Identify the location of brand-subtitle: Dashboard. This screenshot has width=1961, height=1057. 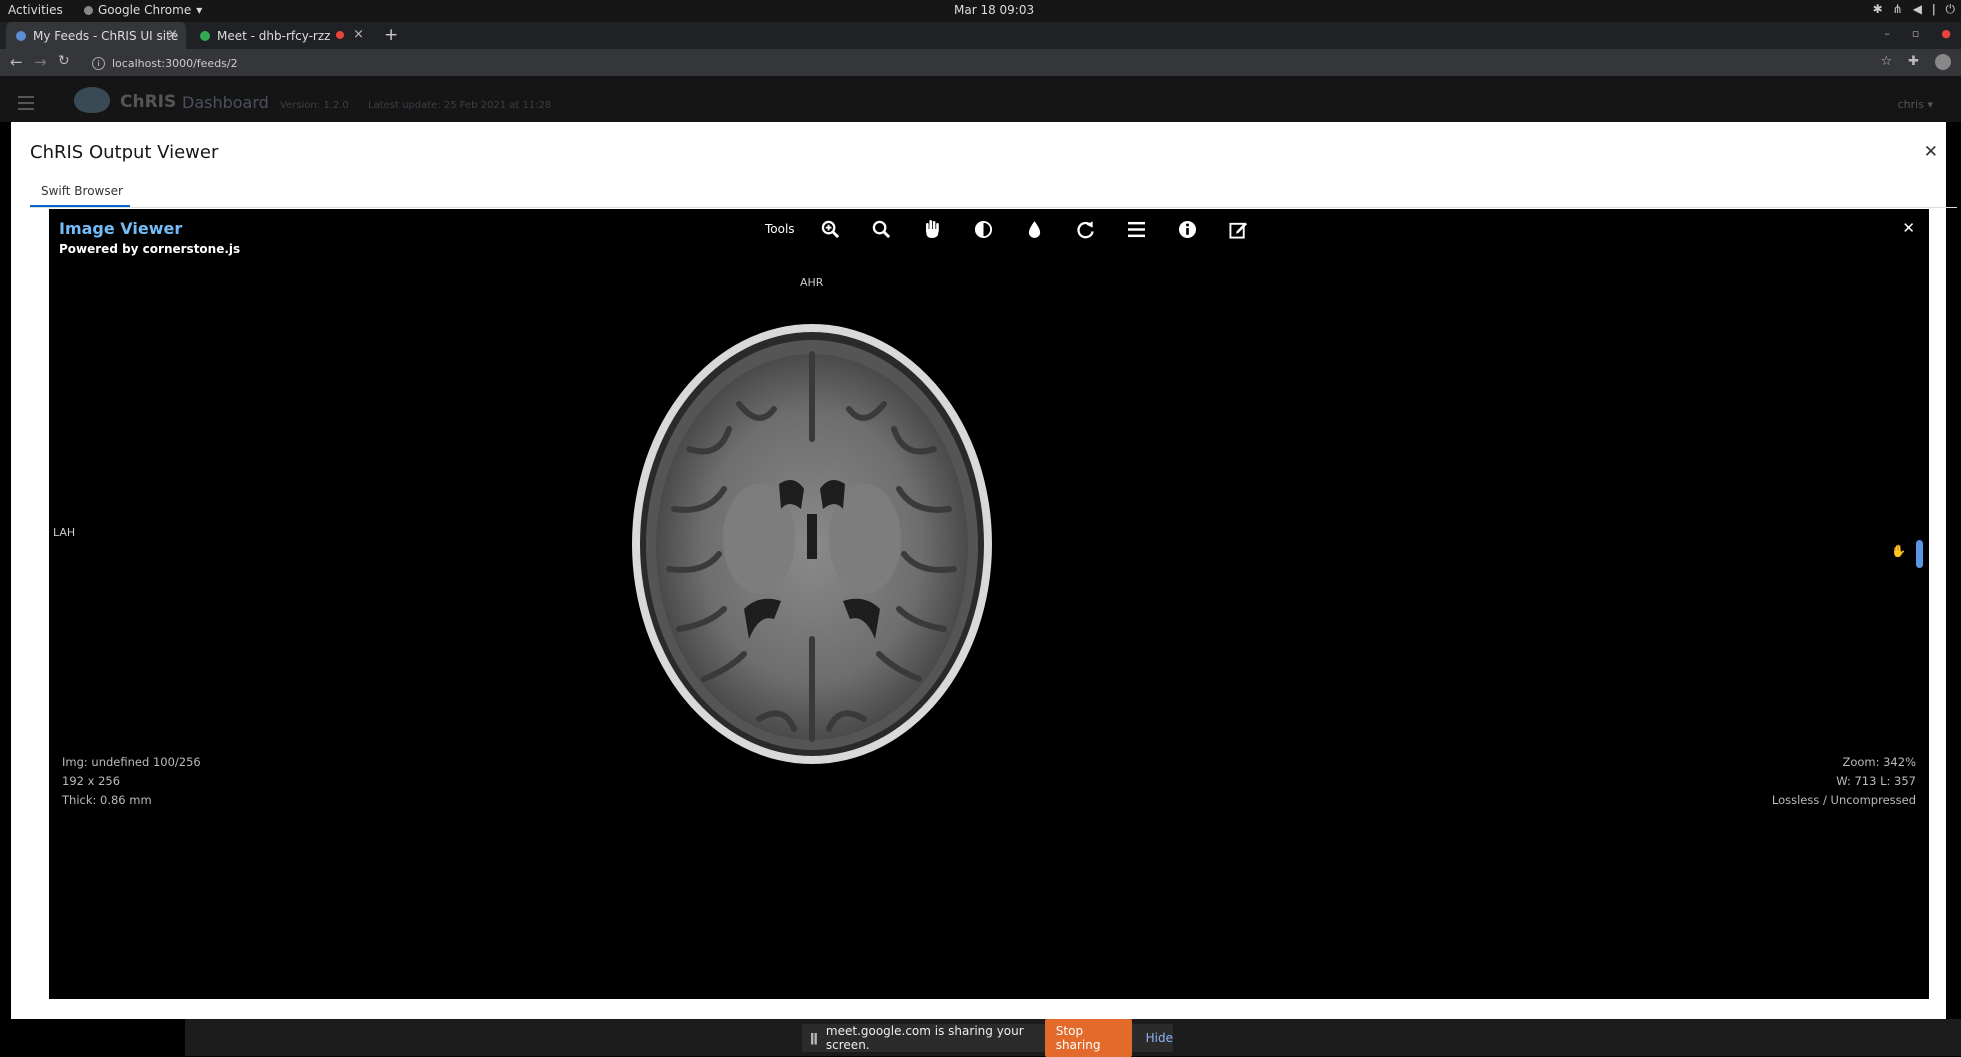
(225, 102).